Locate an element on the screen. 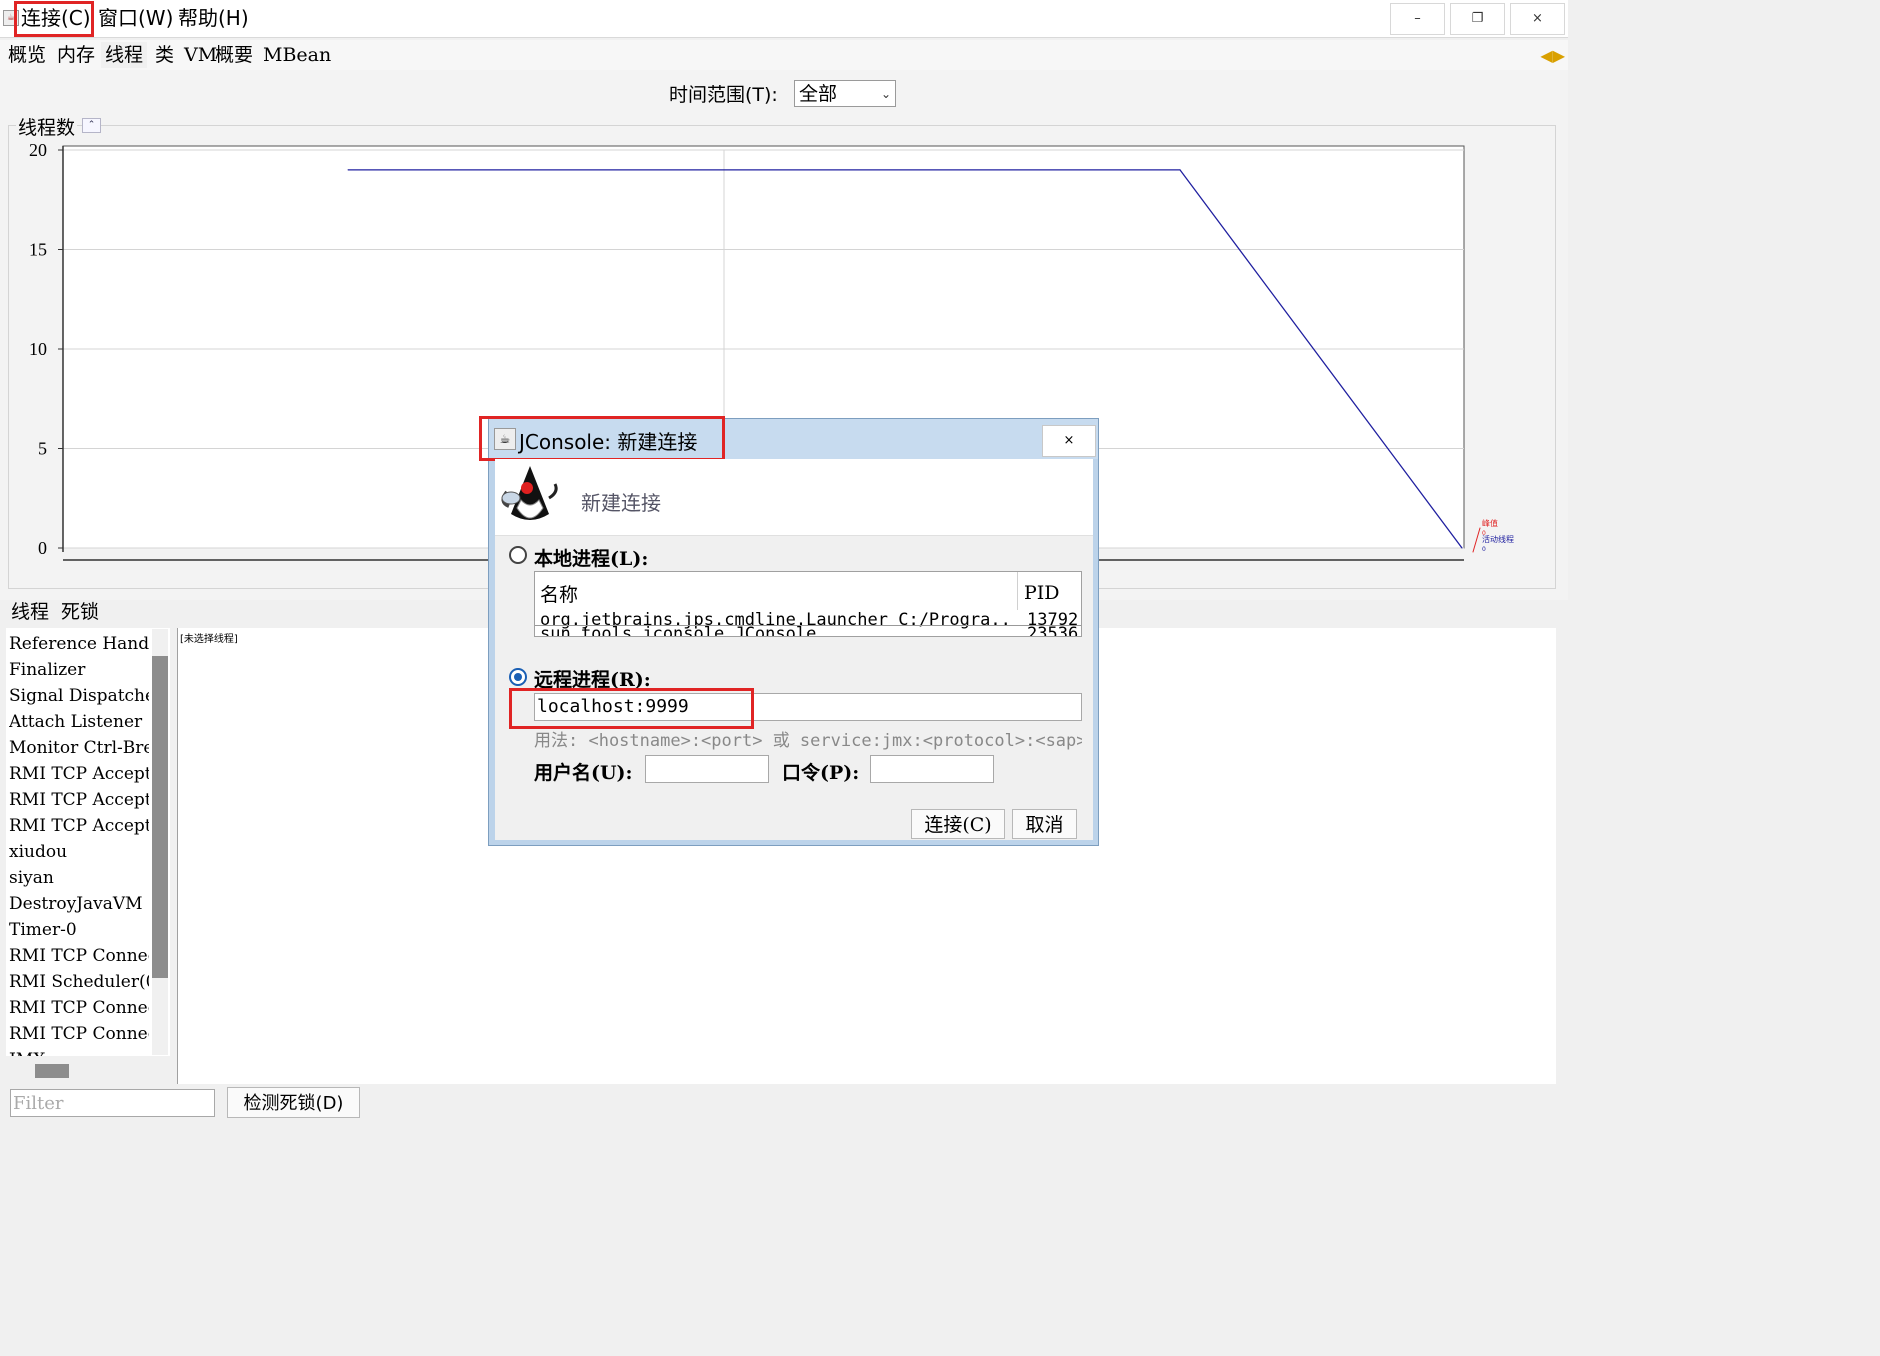 This screenshot has height=1356, width=1880. y-tick-label: 5 is located at coordinates (42, 449).